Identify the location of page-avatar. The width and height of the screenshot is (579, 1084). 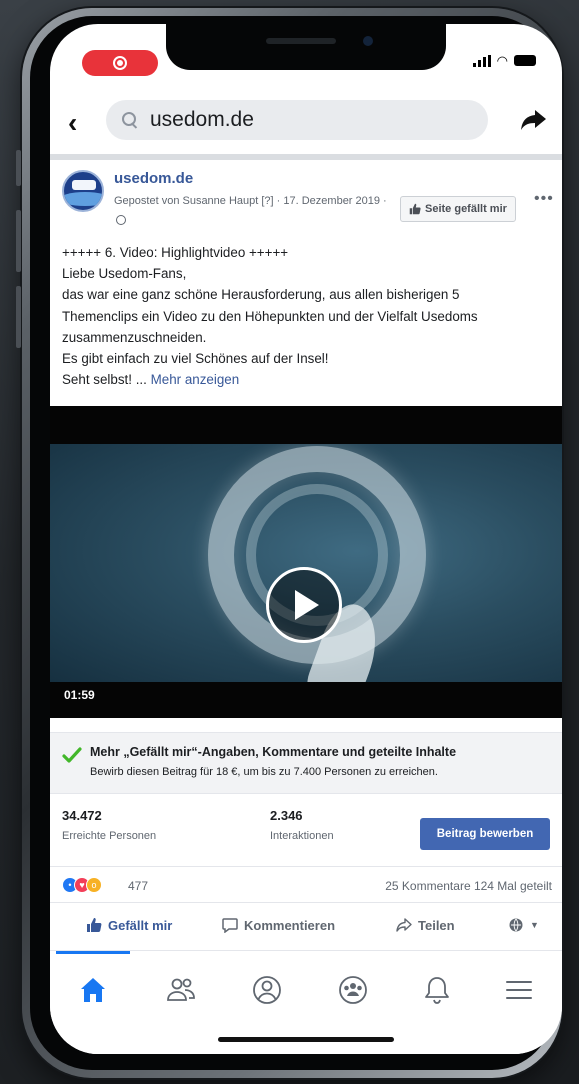
(83, 191).